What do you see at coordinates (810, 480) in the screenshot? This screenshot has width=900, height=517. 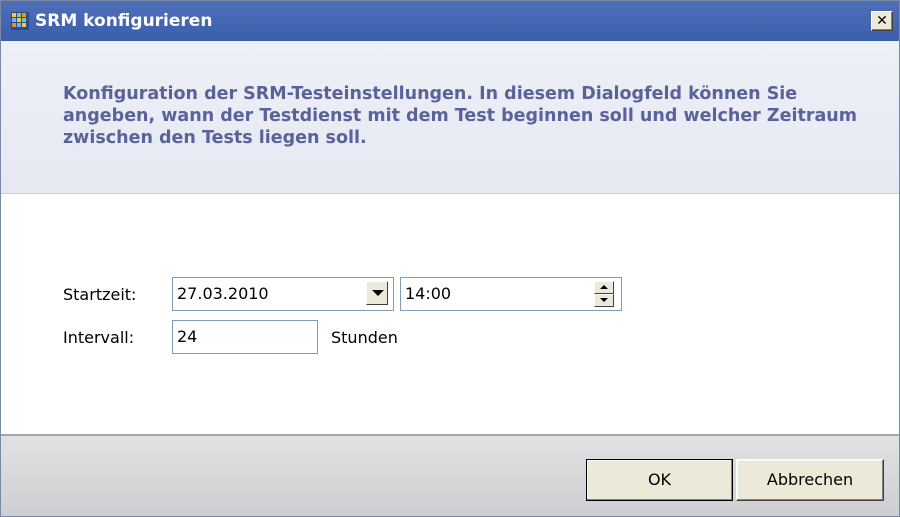 I see `cancel-button: Abbrechen` at bounding box center [810, 480].